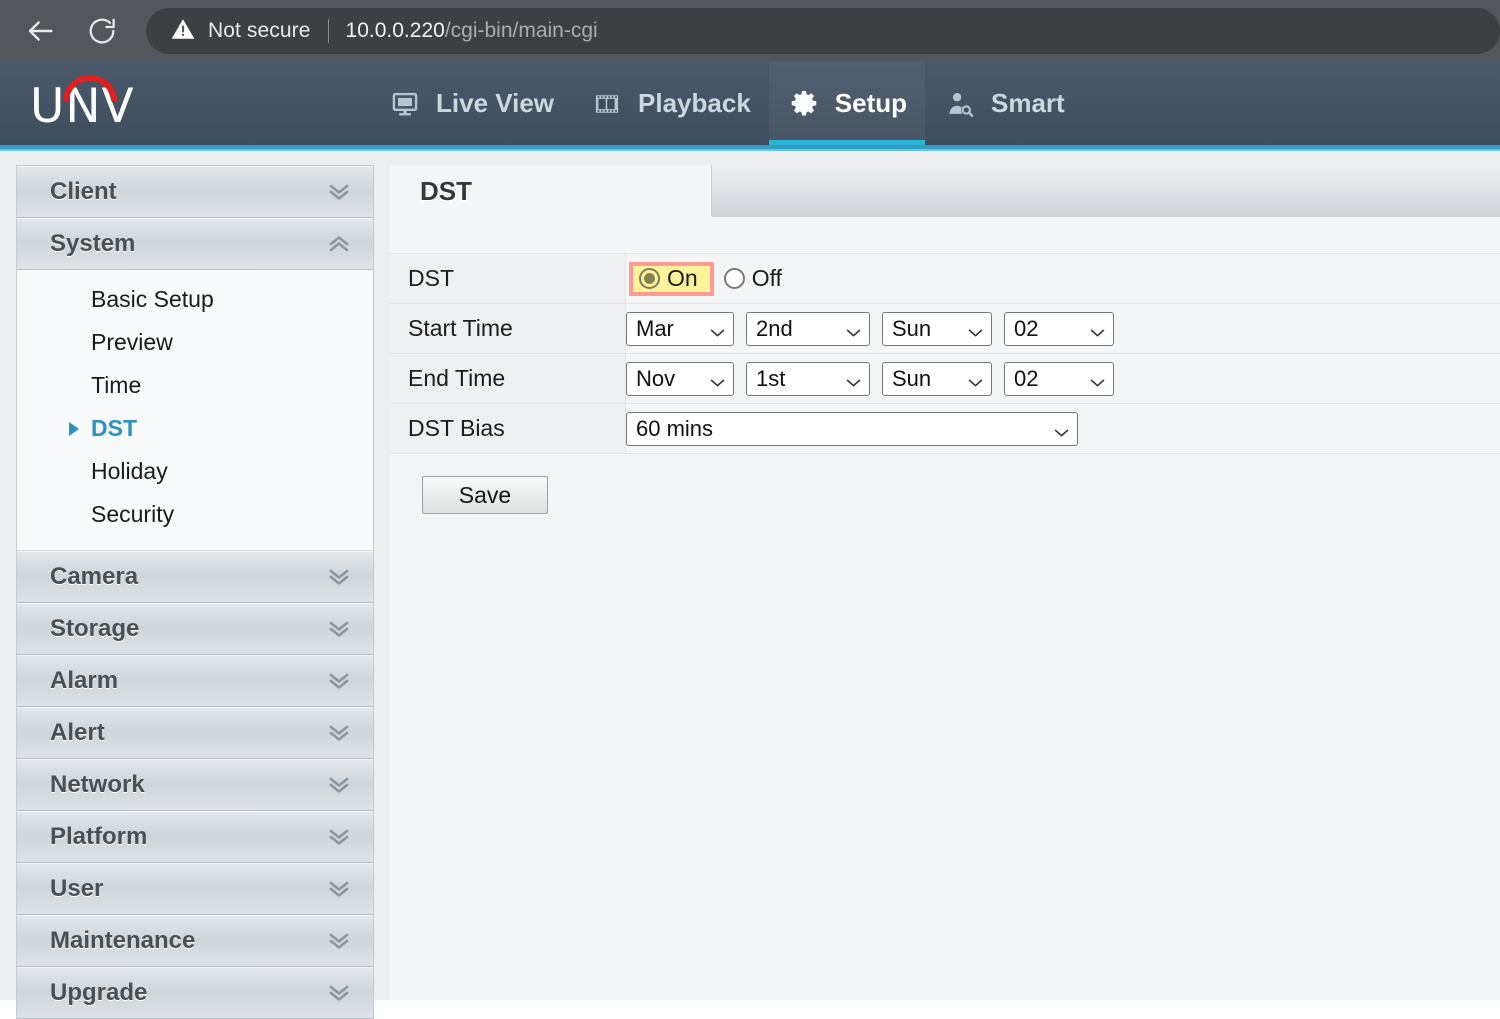 The width and height of the screenshot is (1500, 1019). I want to click on nav-item-playback: Playback, so click(670, 103).